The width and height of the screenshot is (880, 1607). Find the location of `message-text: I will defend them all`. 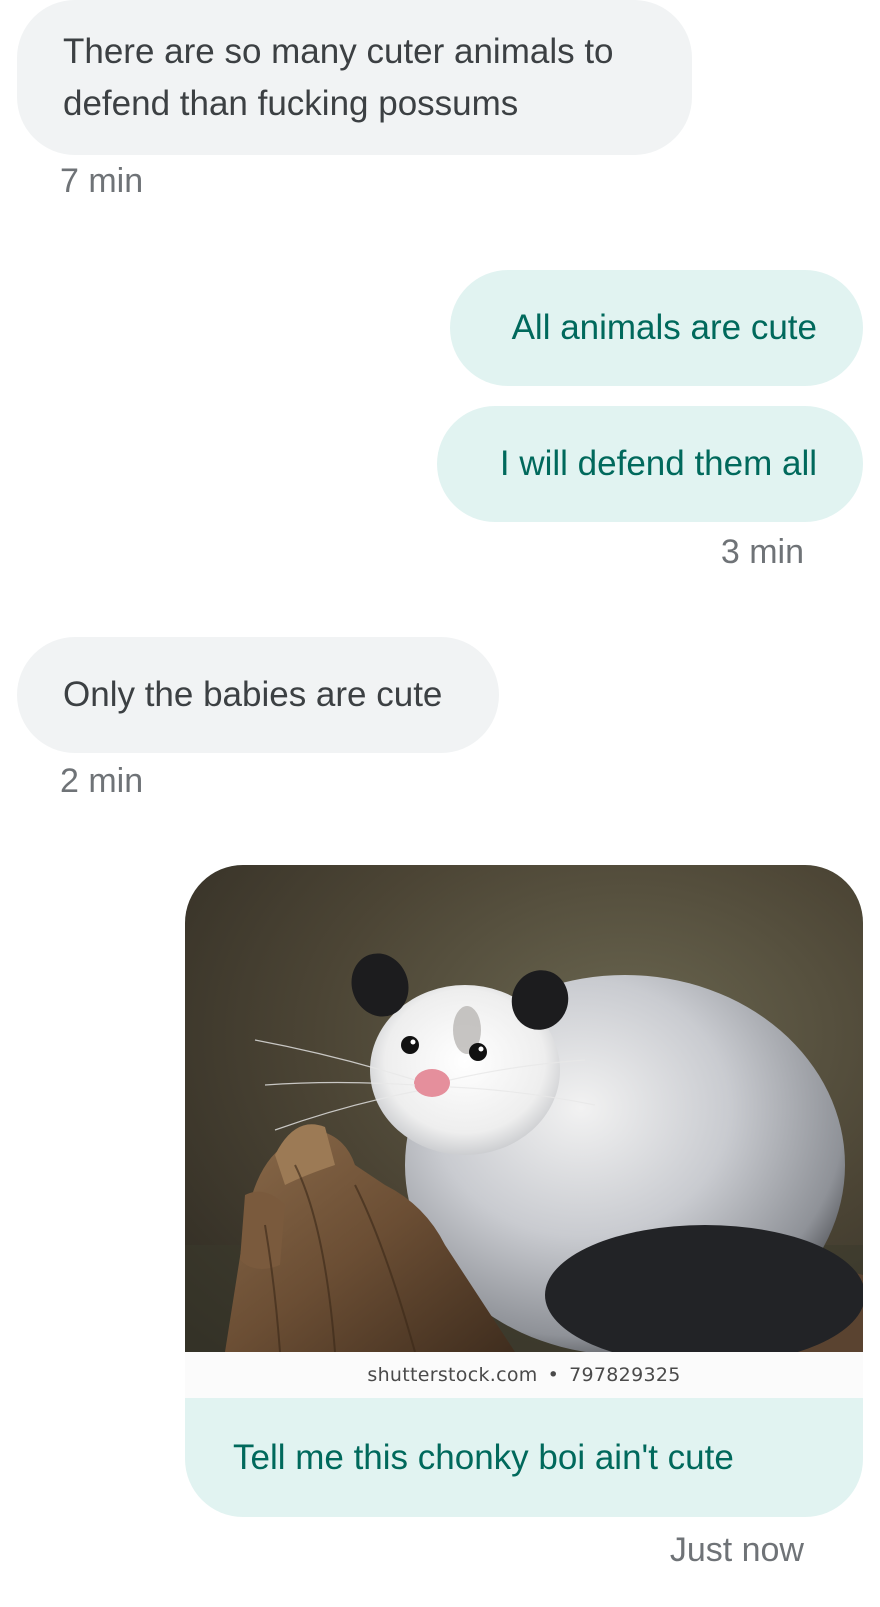

message-text: I will defend them all is located at coordinates (658, 463).